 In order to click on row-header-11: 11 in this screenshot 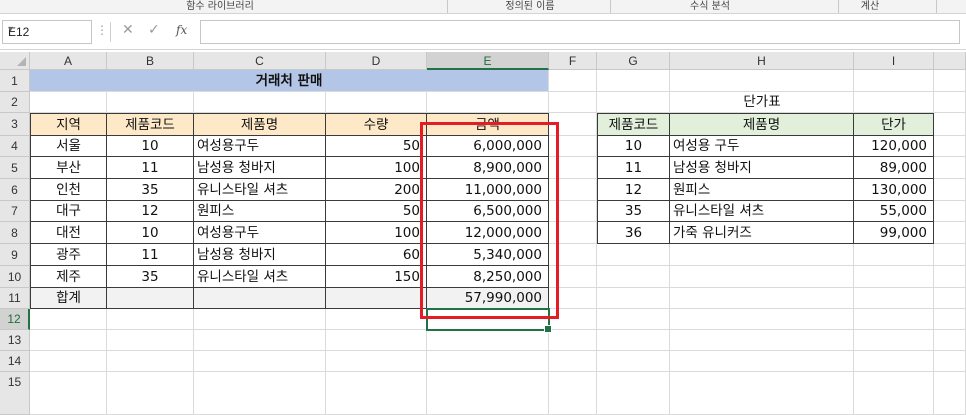, I will do `click(15, 298)`.